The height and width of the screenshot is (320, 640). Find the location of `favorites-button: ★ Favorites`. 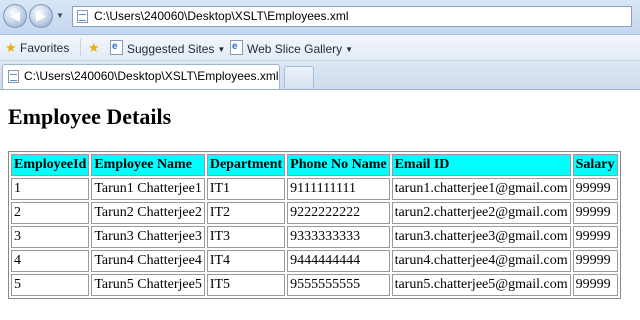

favorites-button: ★ Favorites is located at coordinates (37, 48).